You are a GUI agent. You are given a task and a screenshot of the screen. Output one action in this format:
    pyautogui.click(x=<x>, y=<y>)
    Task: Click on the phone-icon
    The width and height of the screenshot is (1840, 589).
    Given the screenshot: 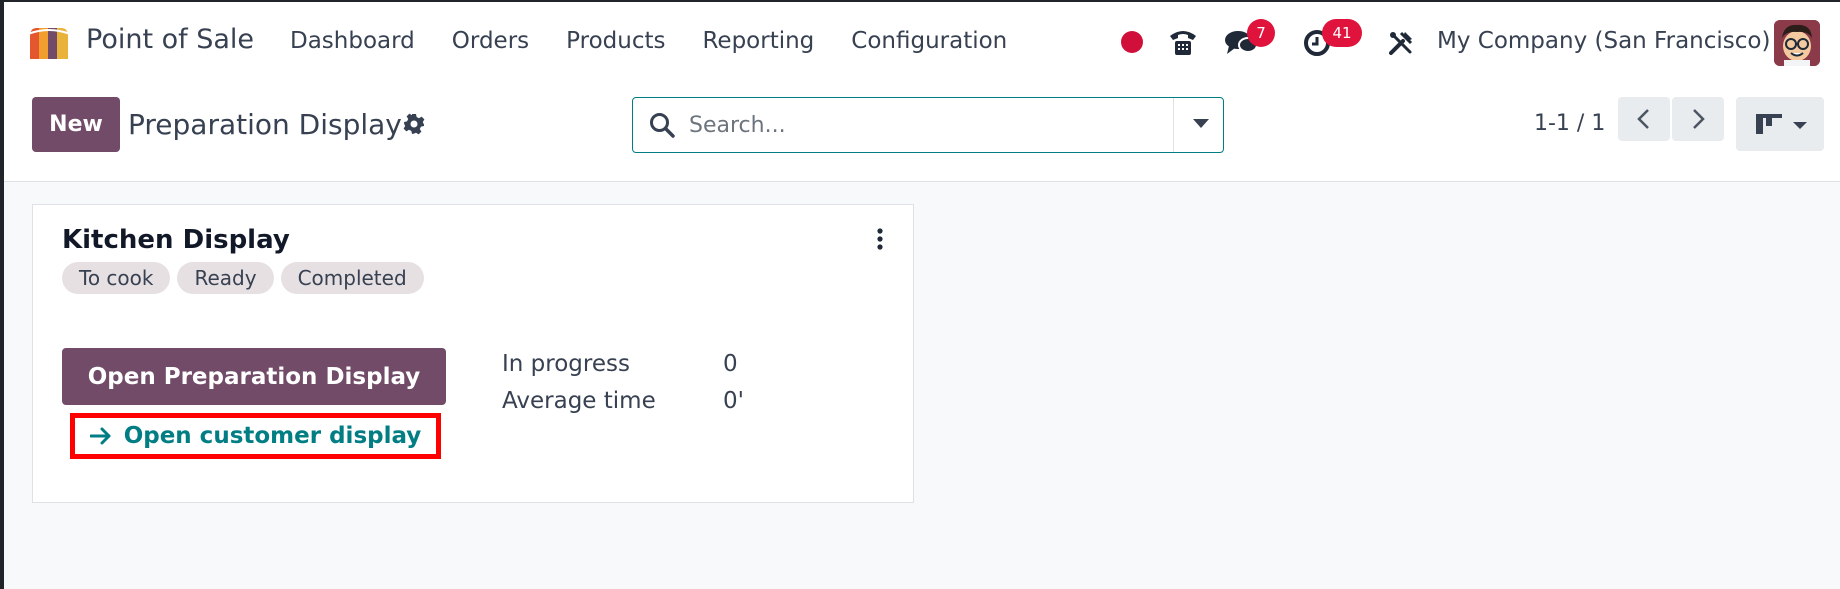 What is the action you would take?
    pyautogui.click(x=1183, y=42)
    